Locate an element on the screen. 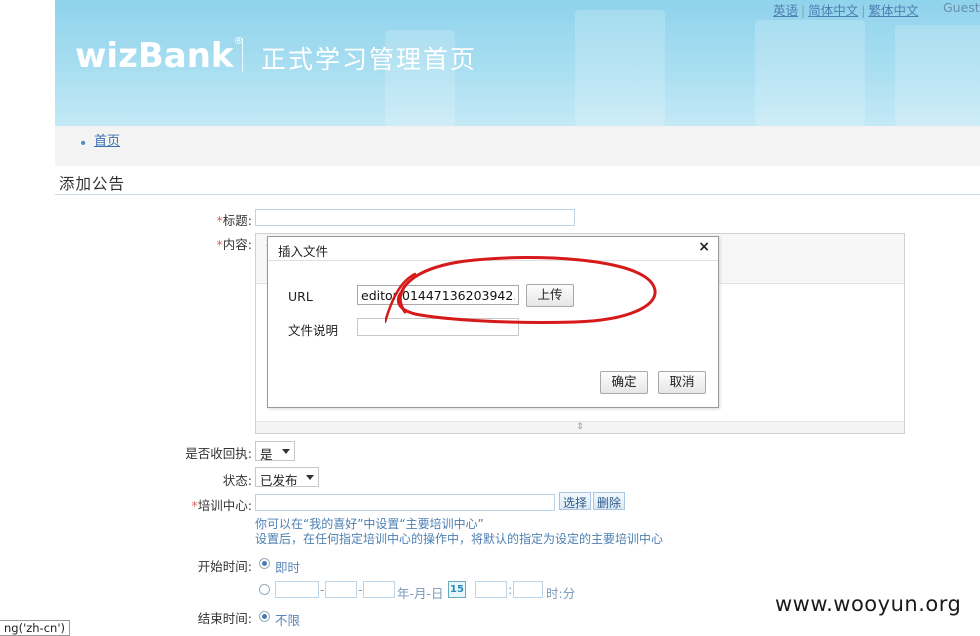 The image size is (980, 636). lang-traditional-link: 繁体中文 is located at coordinates (893, 10).